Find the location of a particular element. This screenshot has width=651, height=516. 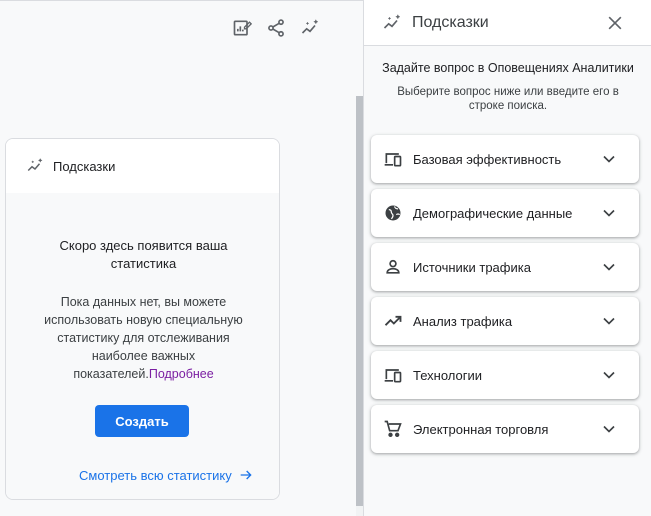

create-button: Создать is located at coordinates (142, 421).